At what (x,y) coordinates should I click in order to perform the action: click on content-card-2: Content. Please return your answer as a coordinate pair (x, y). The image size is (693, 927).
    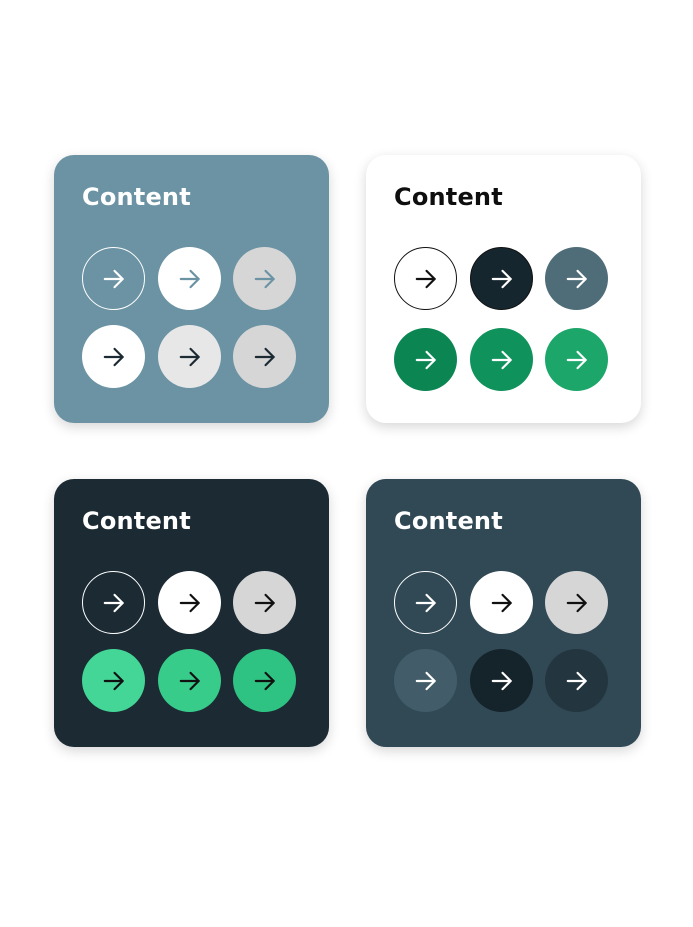
    Looking at the image, I should click on (503, 289).